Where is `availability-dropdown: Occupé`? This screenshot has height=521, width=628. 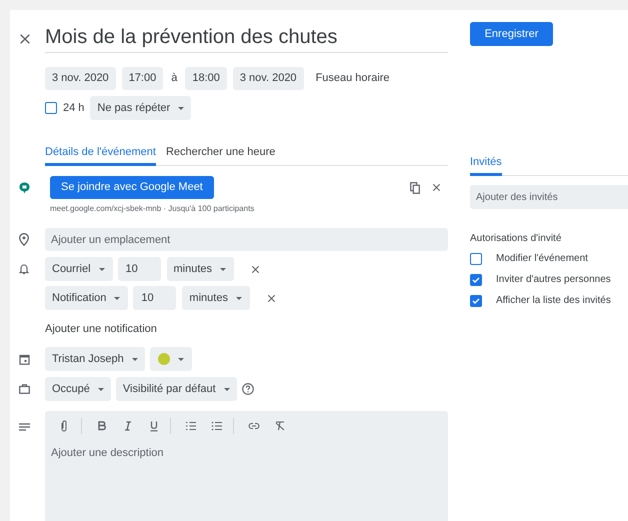
availability-dropdown: Occupé is located at coordinates (78, 389).